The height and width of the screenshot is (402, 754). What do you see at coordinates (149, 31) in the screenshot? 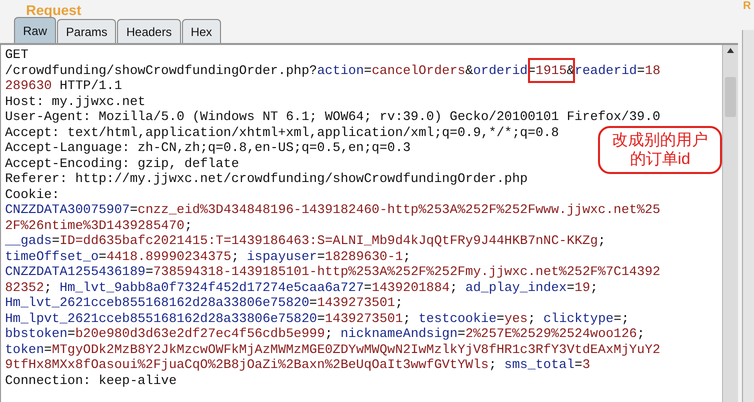
I see `tab: Headers` at bounding box center [149, 31].